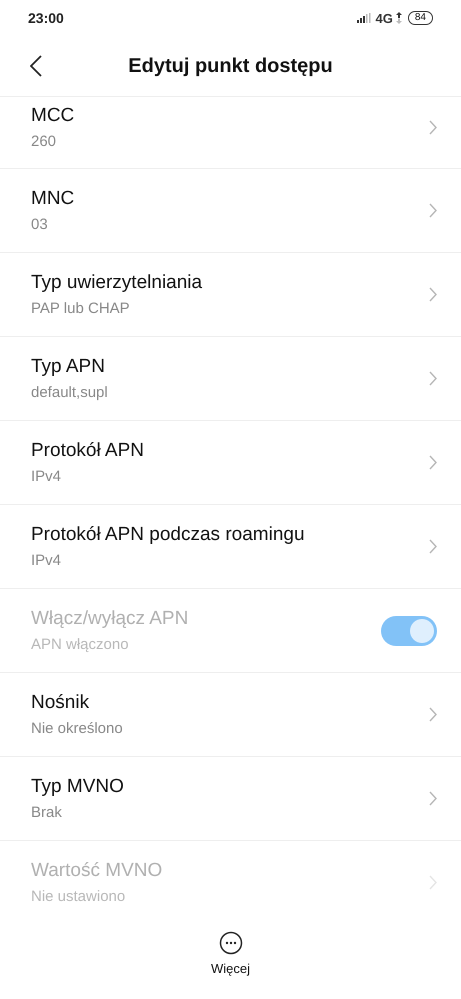 The width and height of the screenshot is (461, 999). Describe the element at coordinates (420, 18) in the screenshot. I see `battery-level: 84` at that location.